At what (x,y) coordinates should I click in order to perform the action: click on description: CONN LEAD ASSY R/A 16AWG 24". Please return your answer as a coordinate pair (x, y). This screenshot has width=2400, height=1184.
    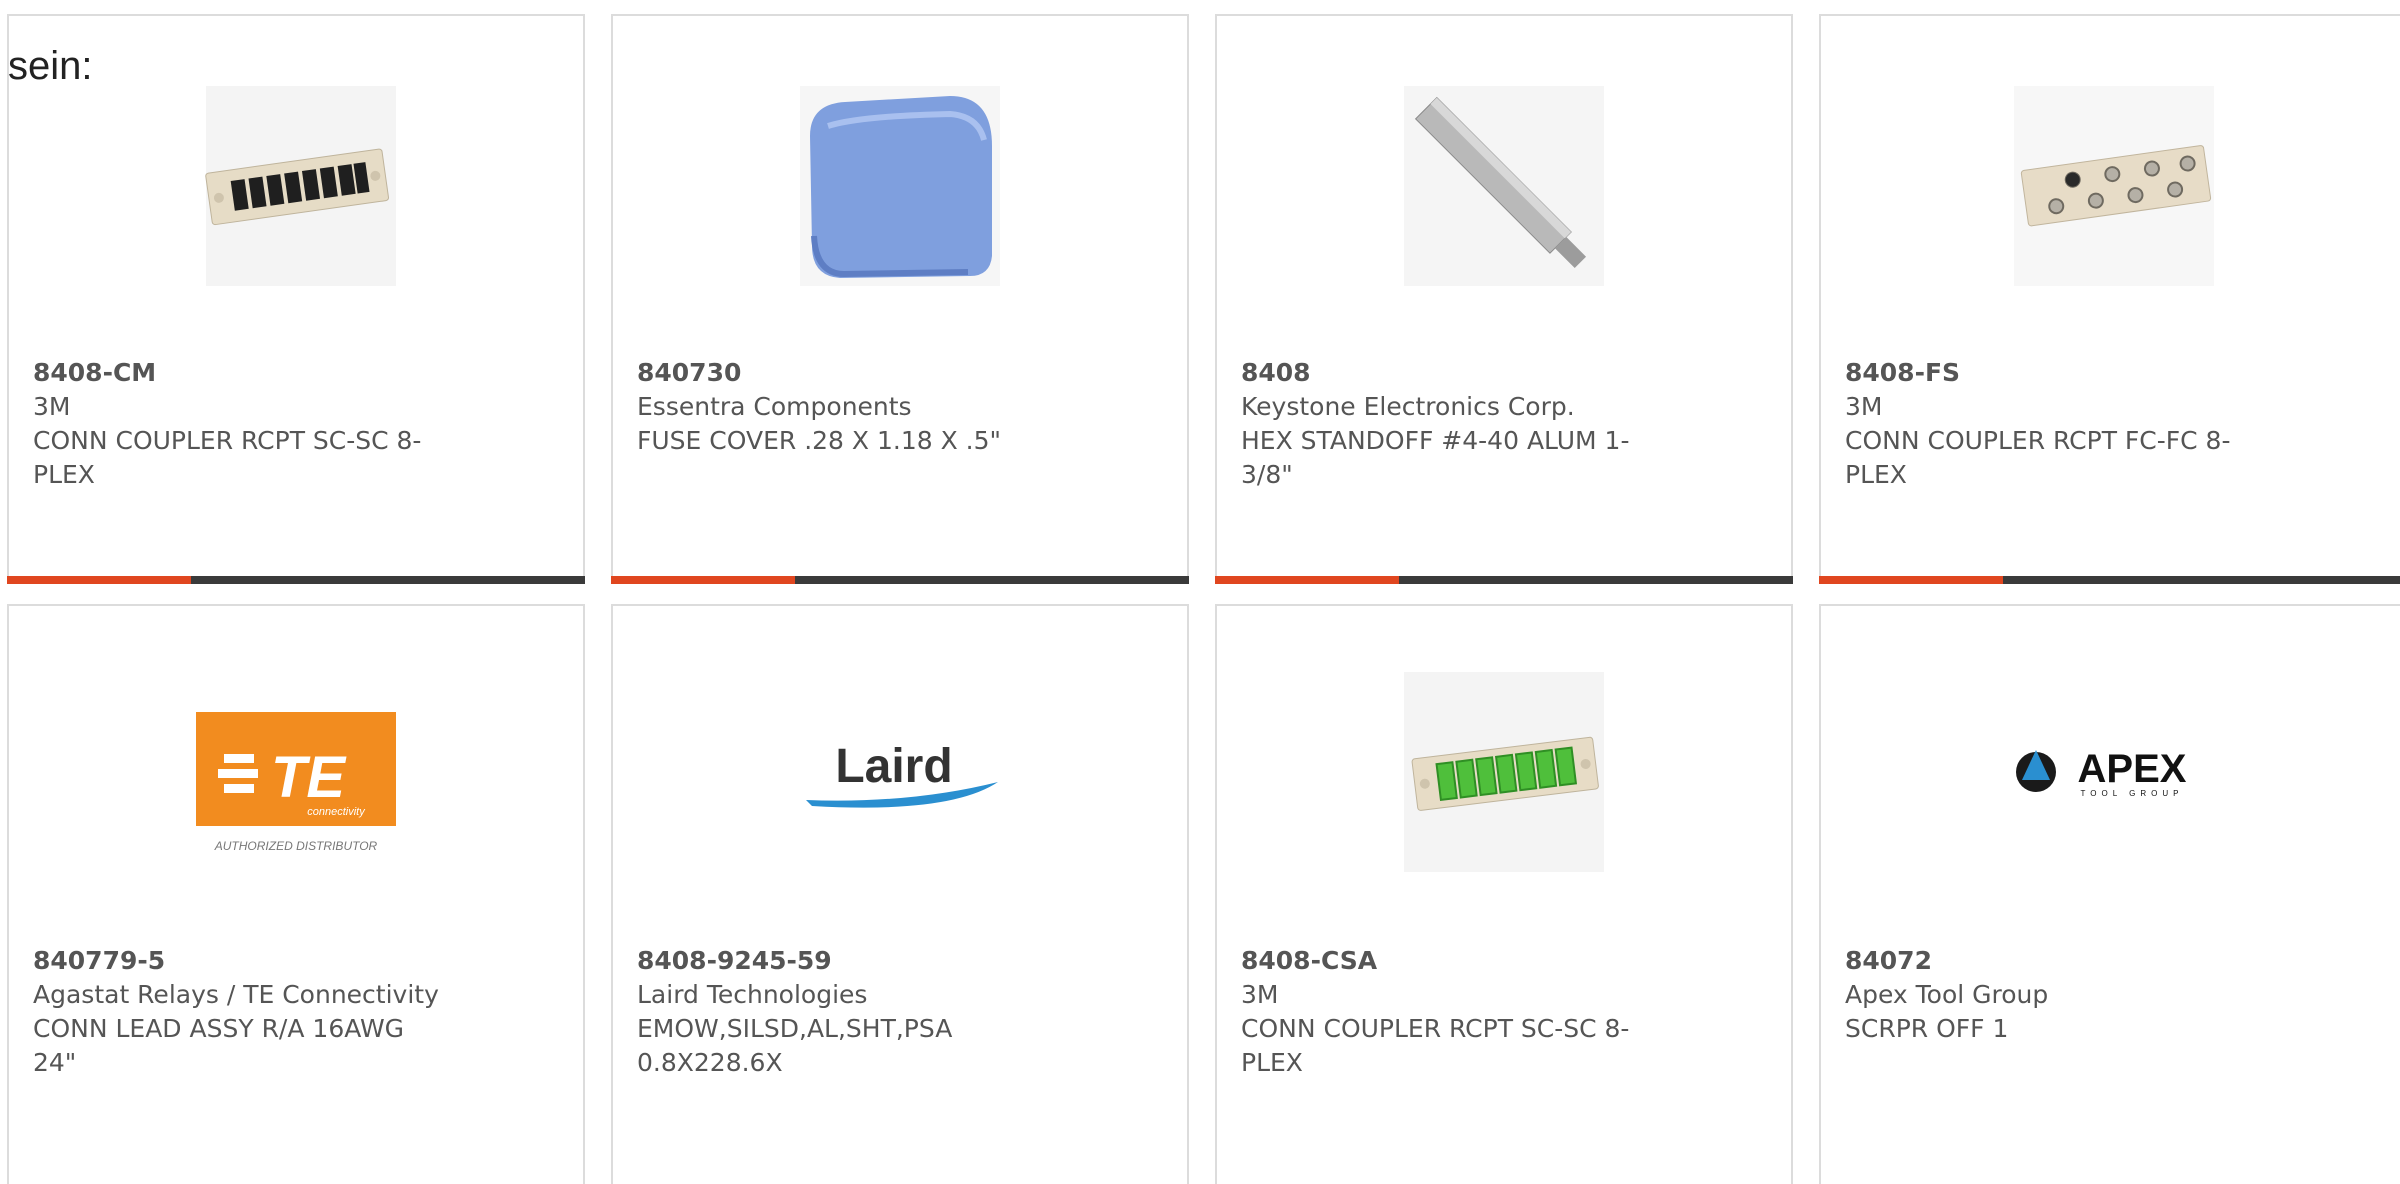
    Looking at the image, I should click on (219, 1045).